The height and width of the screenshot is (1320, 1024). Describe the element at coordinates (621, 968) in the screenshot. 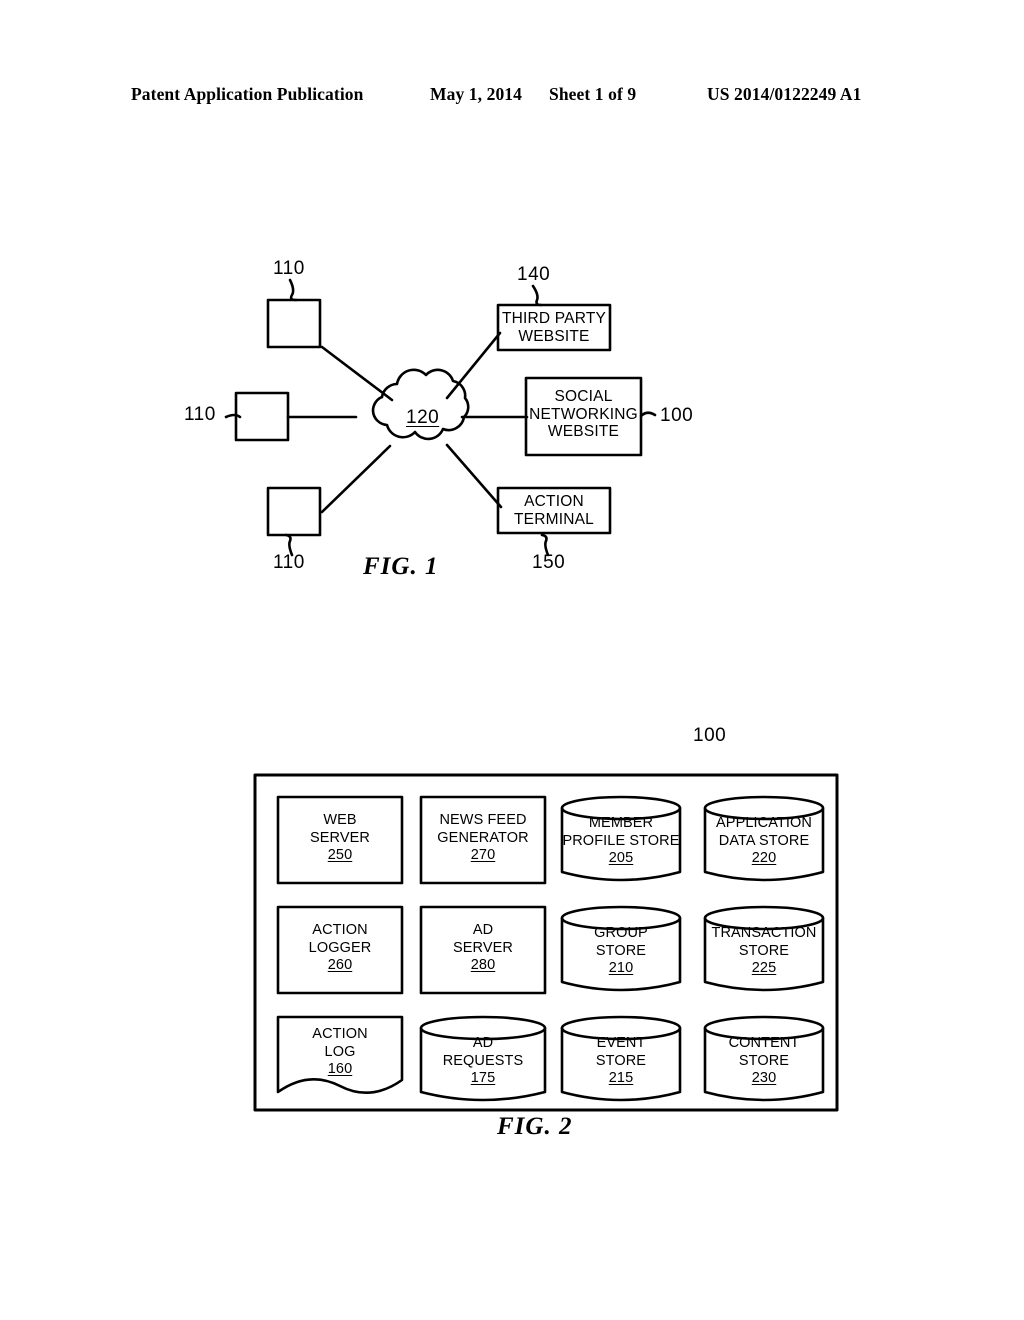

I see `group-store-num: 210` at that location.